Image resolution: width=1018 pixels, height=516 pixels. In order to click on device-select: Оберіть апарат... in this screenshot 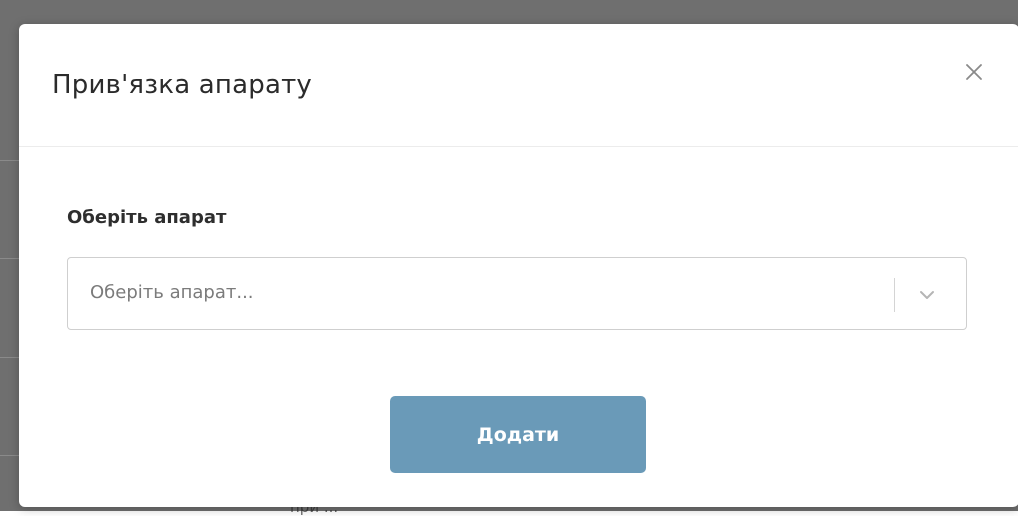, I will do `click(517, 293)`.